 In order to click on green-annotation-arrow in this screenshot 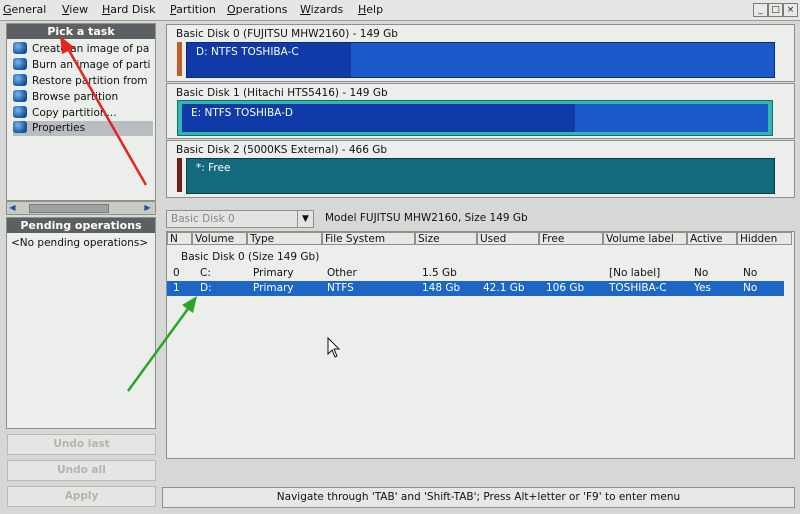, I will do `click(161, 344)`.